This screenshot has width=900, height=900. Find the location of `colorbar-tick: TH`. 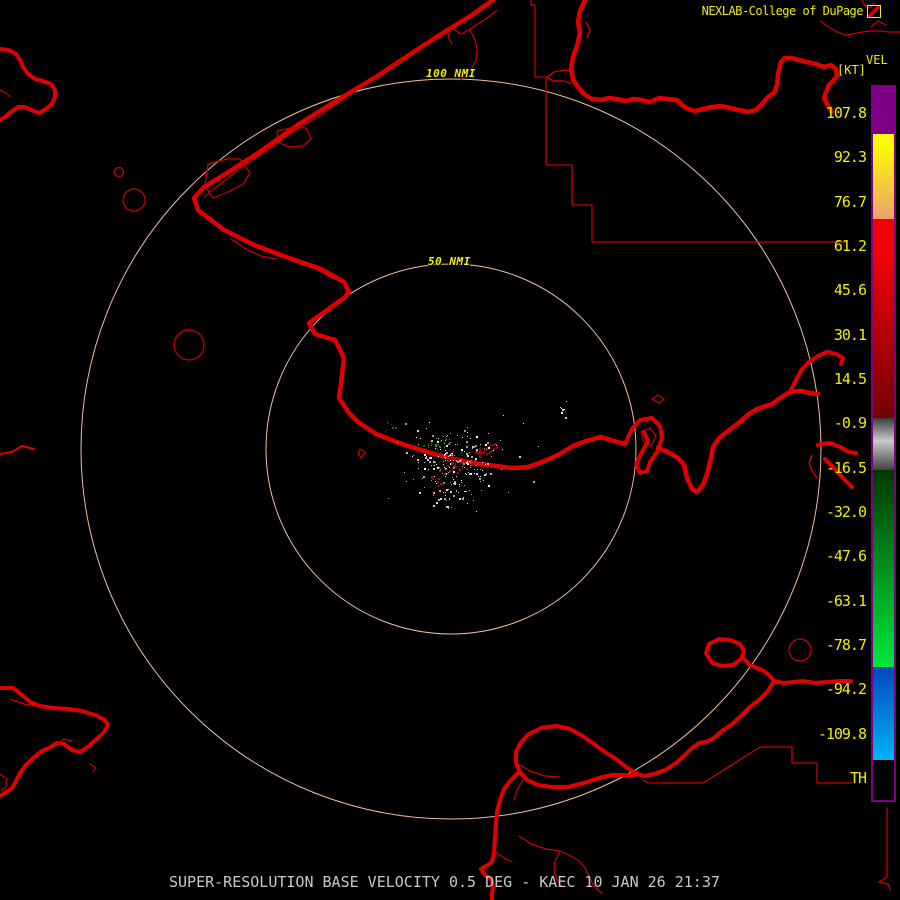

colorbar-tick: TH is located at coordinates (858, 778).